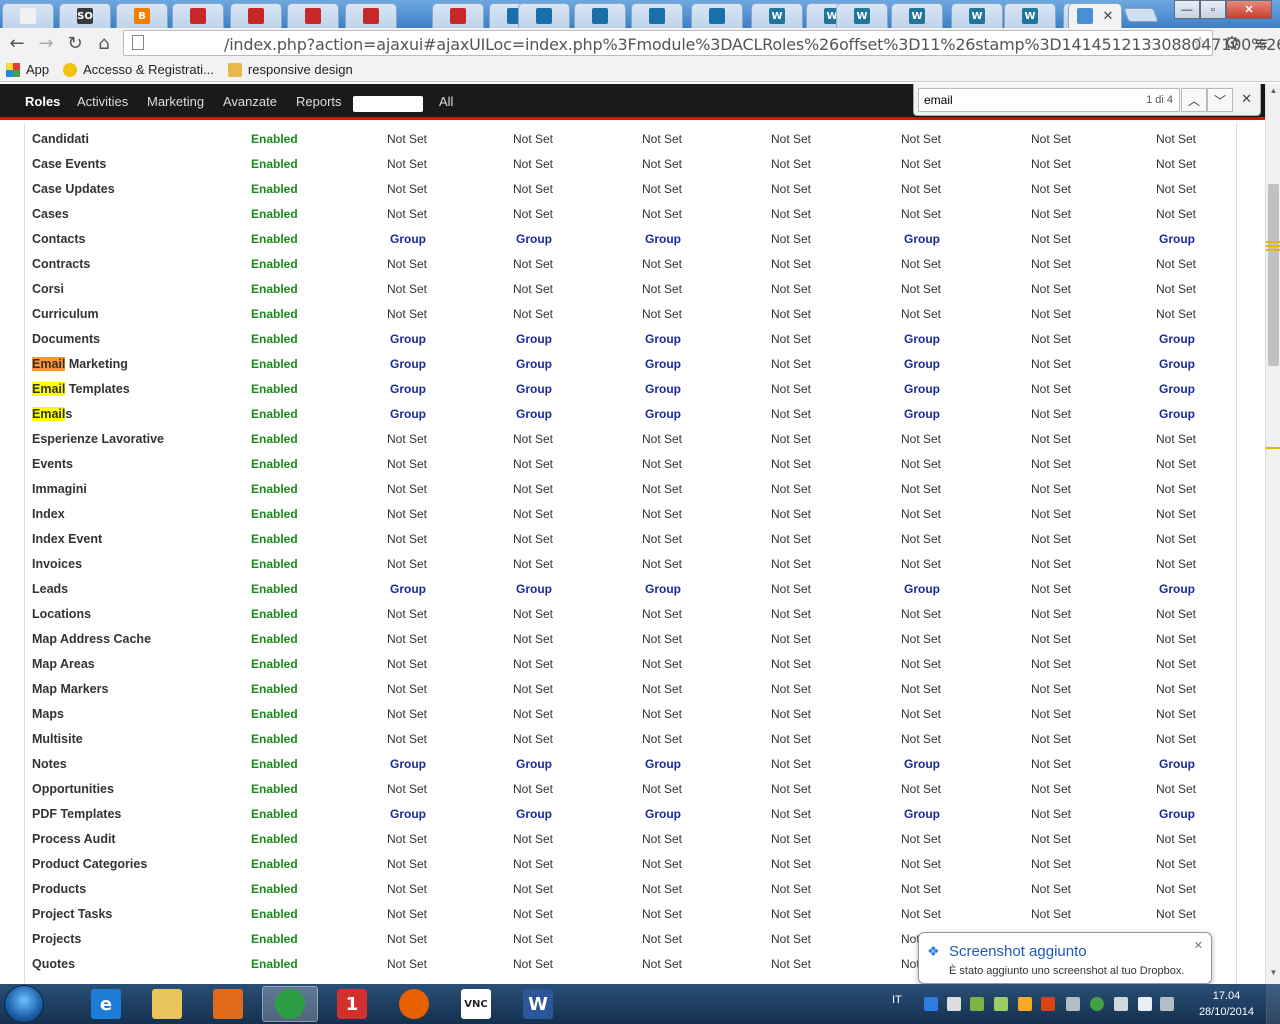  I want to click on network-icon, so click(1121, 1004).